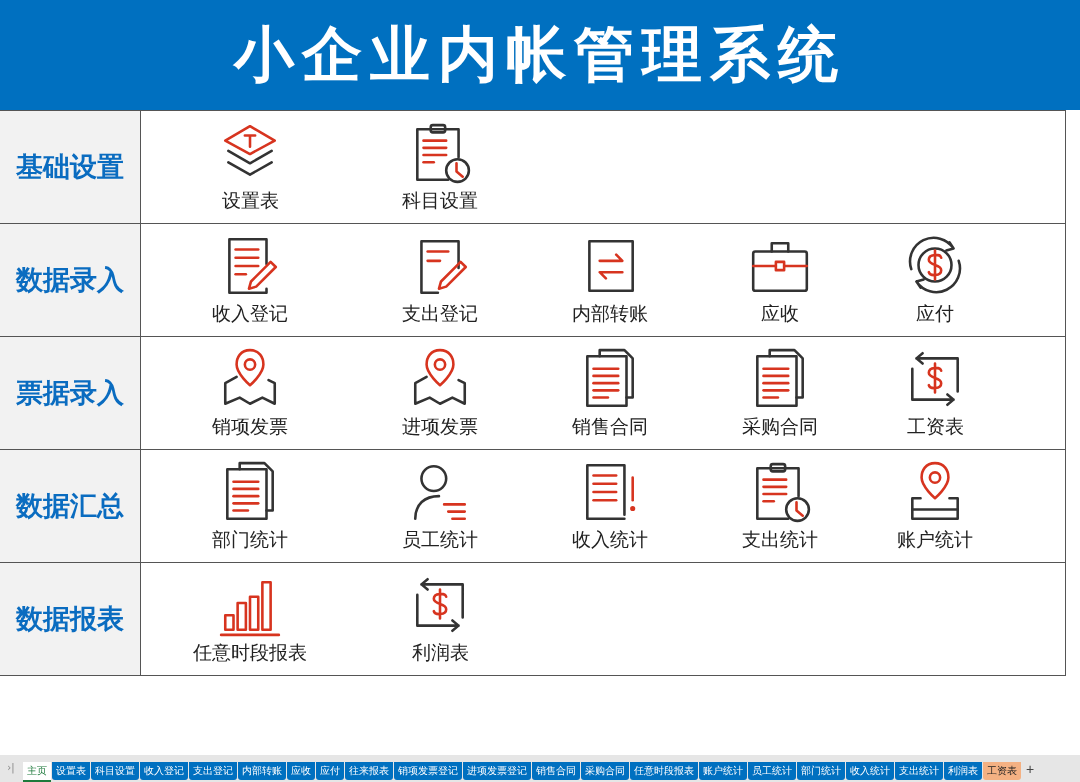  I want to click on section-label: 数据报表, so click(70, 619).